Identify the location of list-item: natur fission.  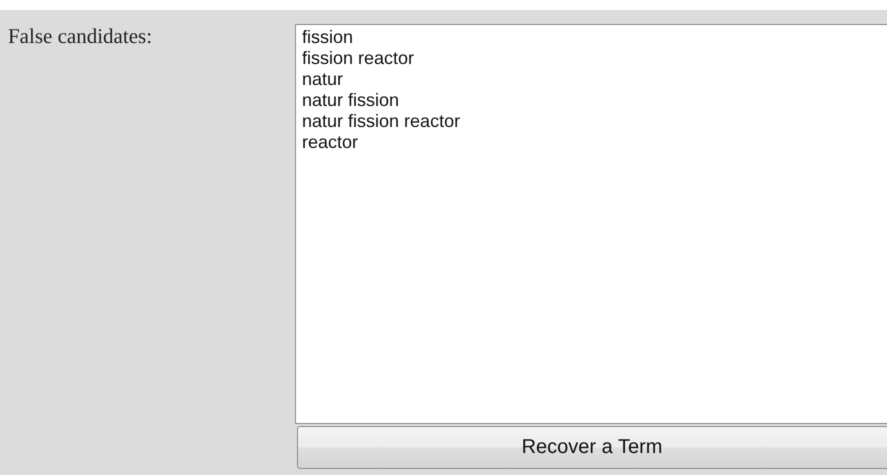
(594, 100).